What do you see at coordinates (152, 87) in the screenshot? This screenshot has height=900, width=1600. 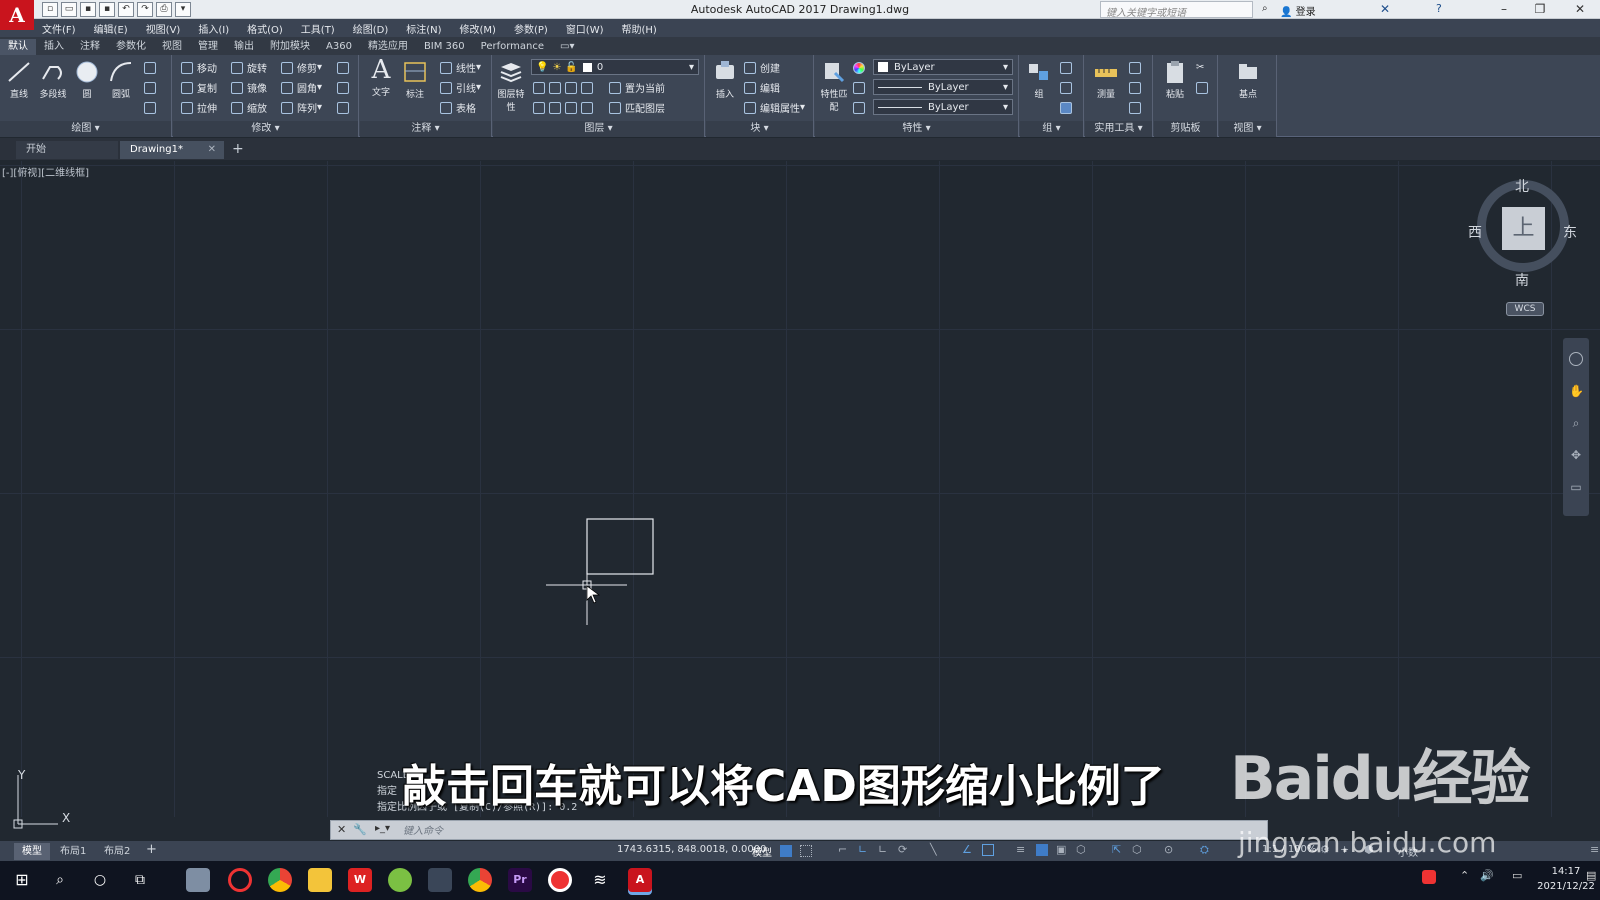 I see `hatch-icon` at bounding box center [152, 87].